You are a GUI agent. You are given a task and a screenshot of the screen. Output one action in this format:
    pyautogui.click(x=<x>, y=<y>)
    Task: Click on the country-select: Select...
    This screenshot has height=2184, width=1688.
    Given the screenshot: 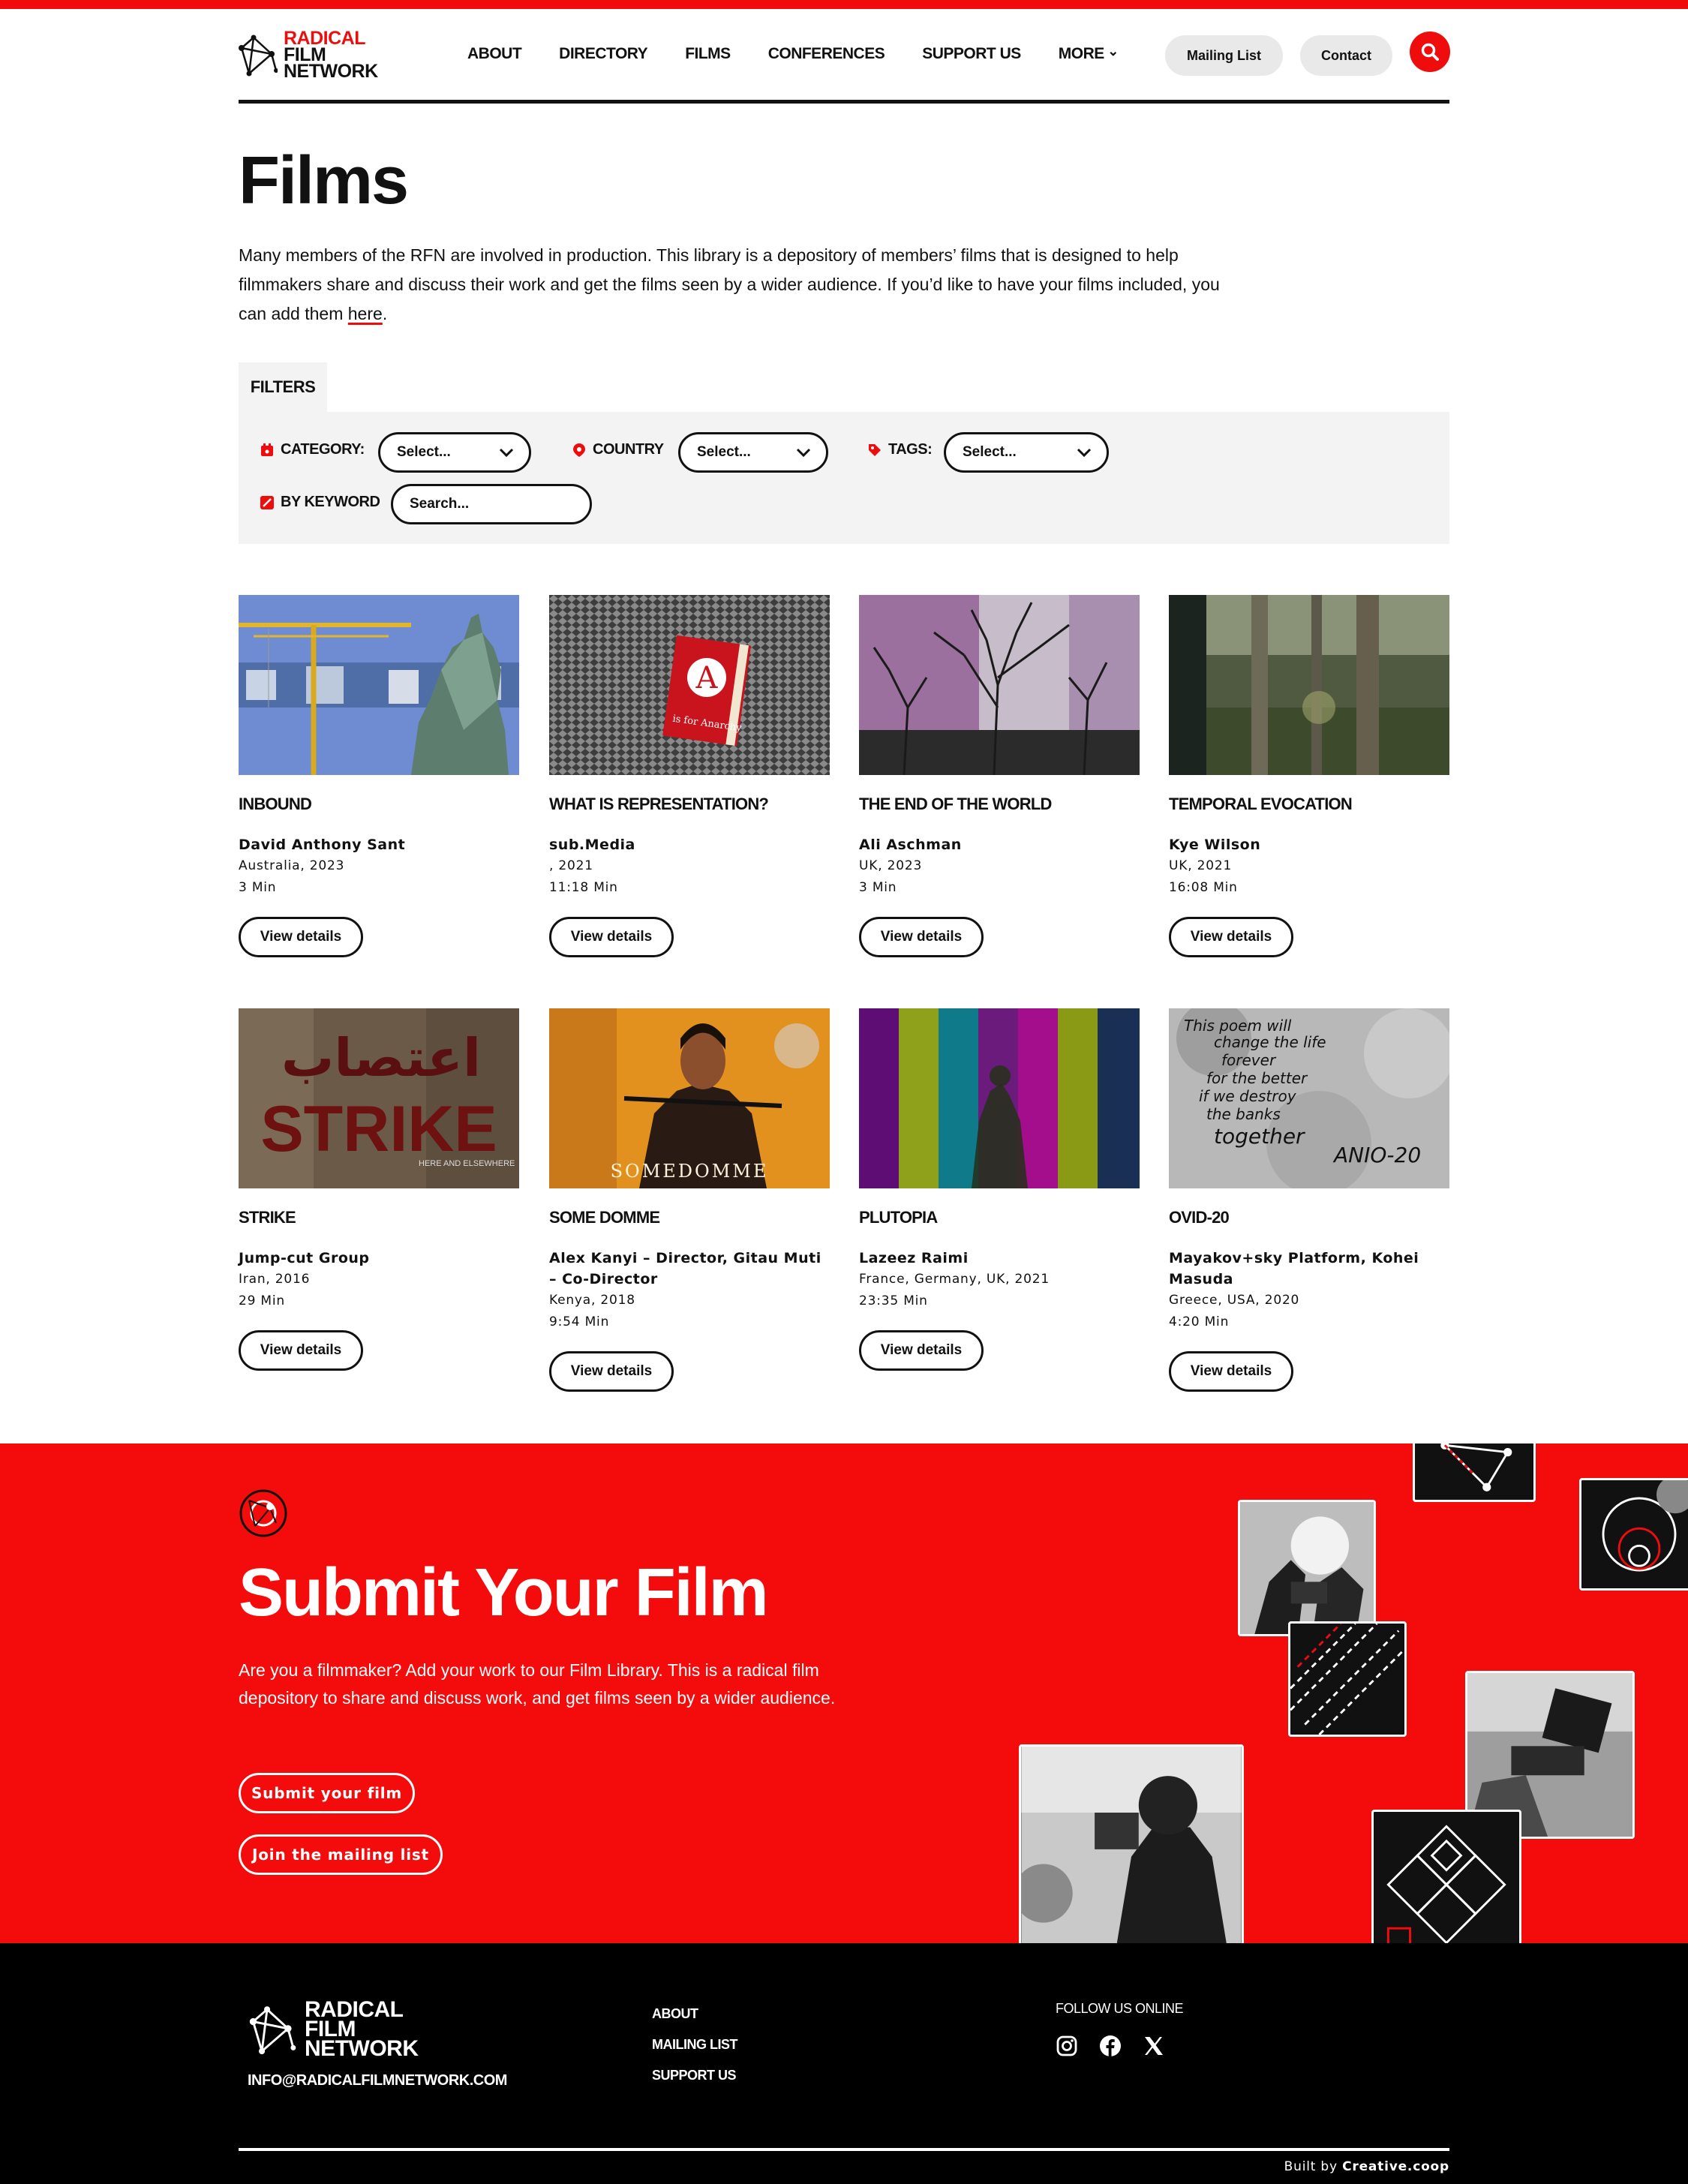 What is the action you would take?
    pyautogui.click(x=753, y=452)
    